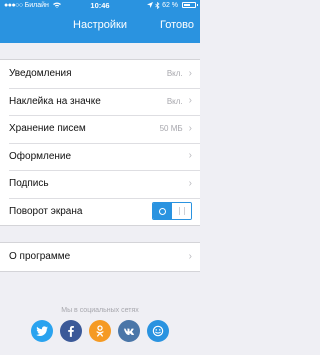 The height and width of the screenshot is (355, 320). I want to click on settings-item-appearance: Оформление ›, so click(100, 156).